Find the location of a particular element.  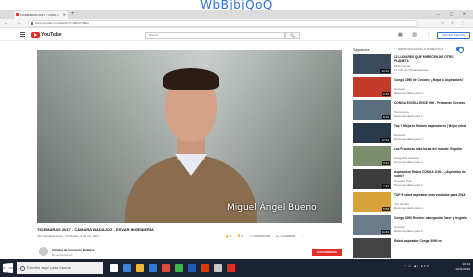

channel-subscribers: 84 suscriptores is located at coordinates (62, 255).